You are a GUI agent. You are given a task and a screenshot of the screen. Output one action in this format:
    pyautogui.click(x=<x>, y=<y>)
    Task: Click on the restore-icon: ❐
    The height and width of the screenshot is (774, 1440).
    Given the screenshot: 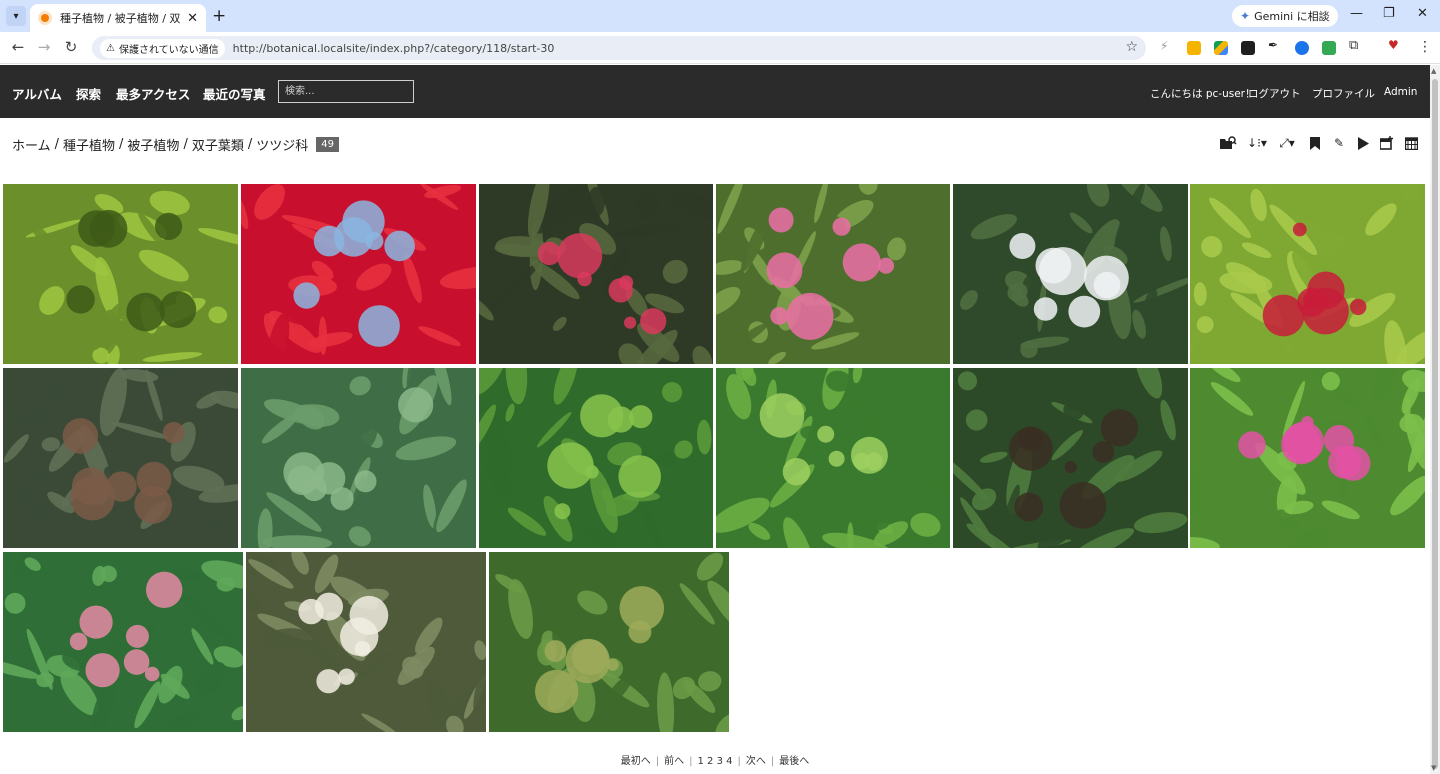 What is the action you would take?
    pyautogui.click(x=1389, y=13)
    